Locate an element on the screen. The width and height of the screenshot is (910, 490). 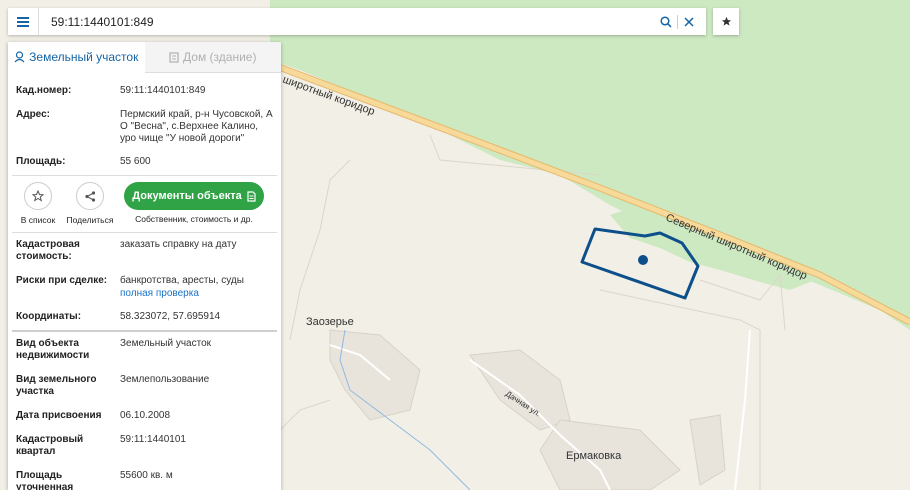
search-icon is located at coordinates (666, 21).